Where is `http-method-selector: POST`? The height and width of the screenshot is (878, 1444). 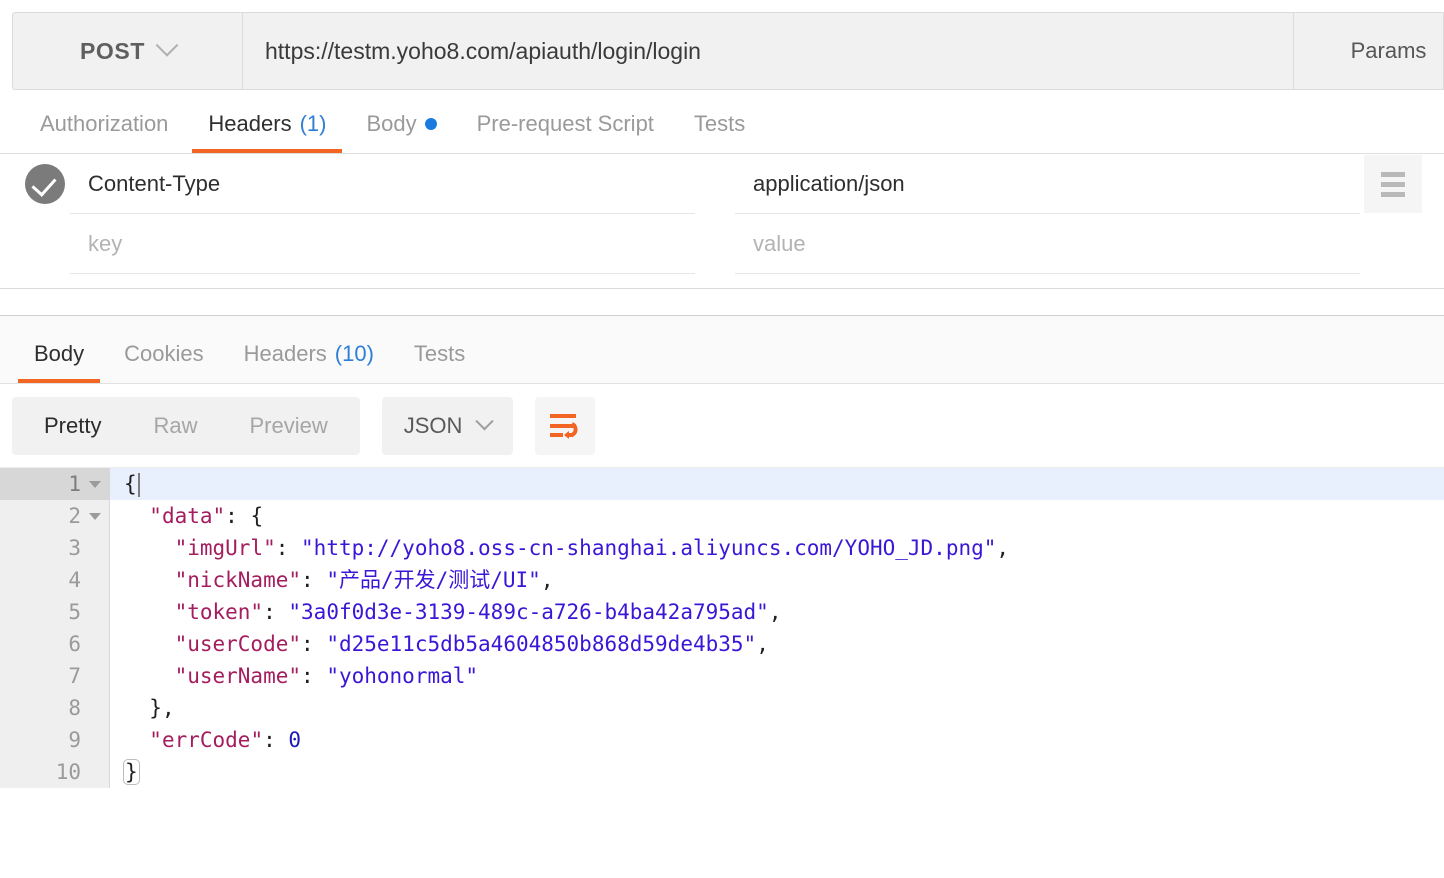
http-method-selector: POST is located at coordinates (127, 51).